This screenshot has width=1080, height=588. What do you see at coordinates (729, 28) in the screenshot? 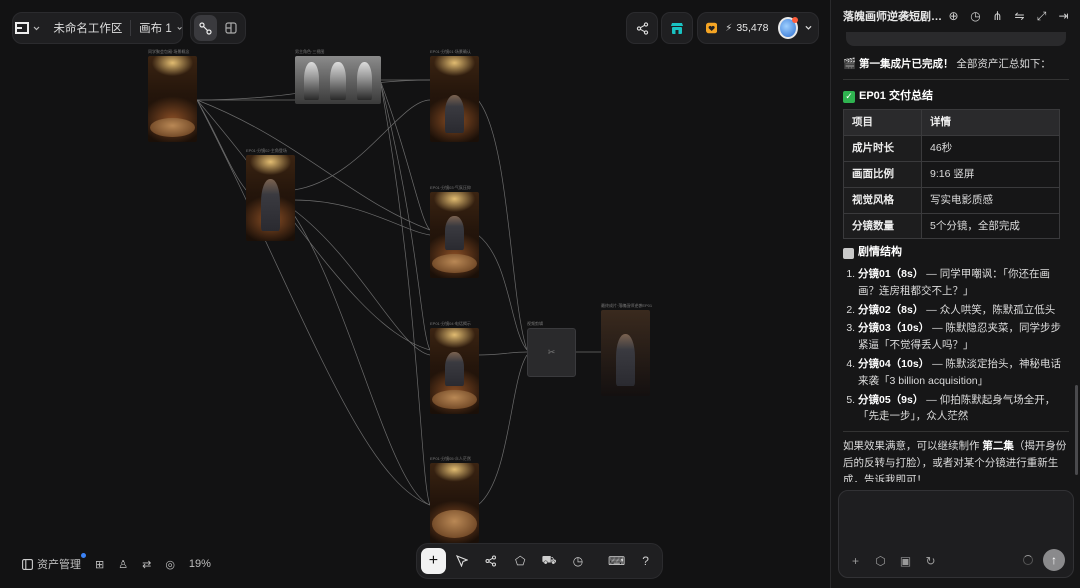
I see `bolt-icon: ⚡` at bounding box center [729, 28].